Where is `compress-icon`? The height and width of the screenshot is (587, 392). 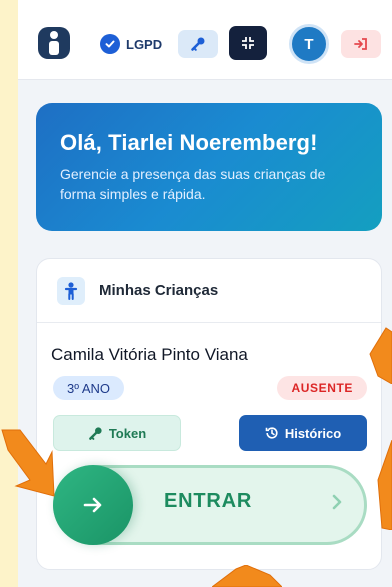
compress-icon is located at coordinates (248, 43).